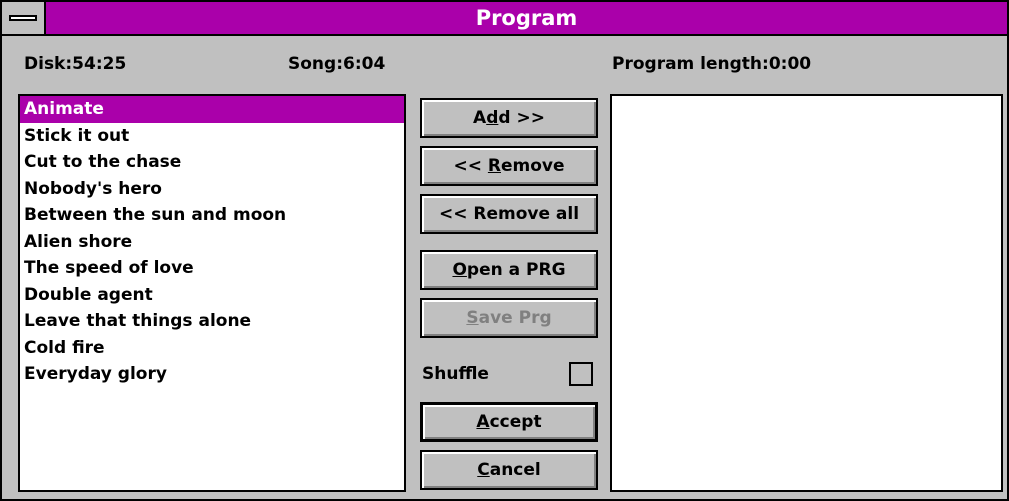 The image size is (1009, 501). I want to click on cancel-button-label-rest: ancel, so click(515, 470).